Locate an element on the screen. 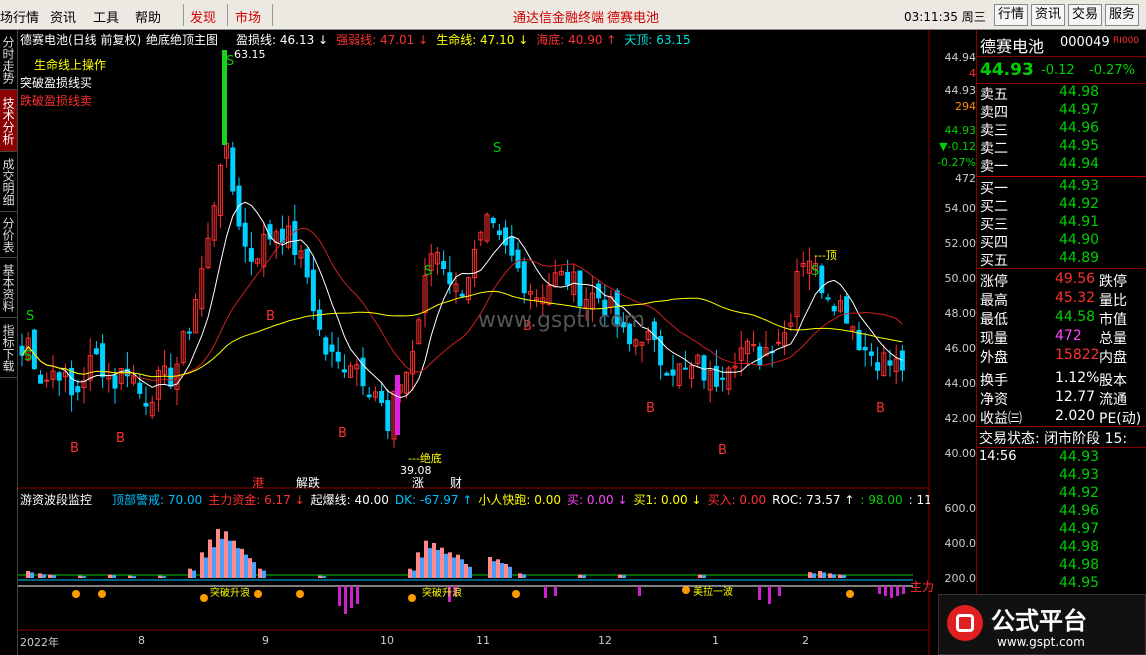 The image size is (1146, 655). stat-value: 45.32 is located at coordinates (1075, 298).